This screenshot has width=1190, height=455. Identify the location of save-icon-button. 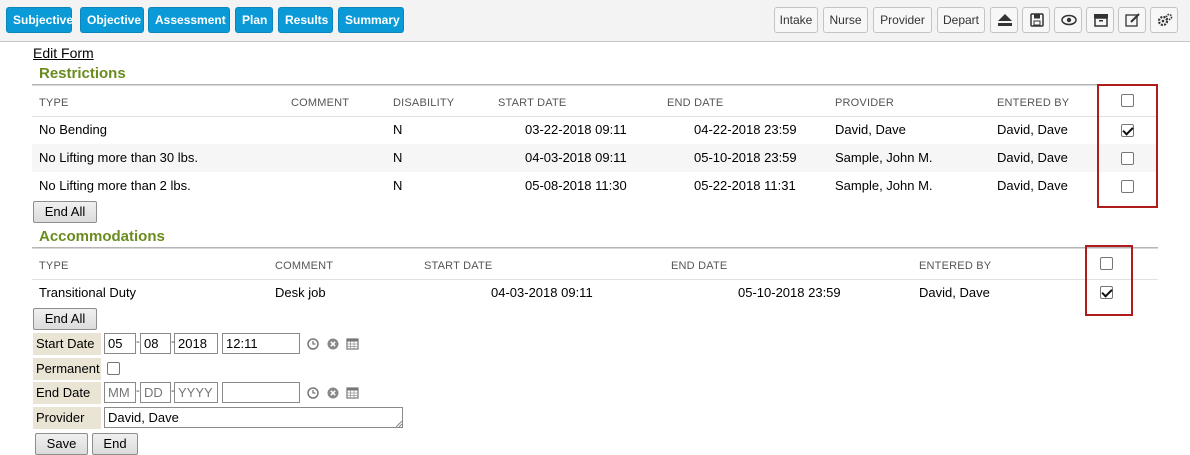
(1036, 20).